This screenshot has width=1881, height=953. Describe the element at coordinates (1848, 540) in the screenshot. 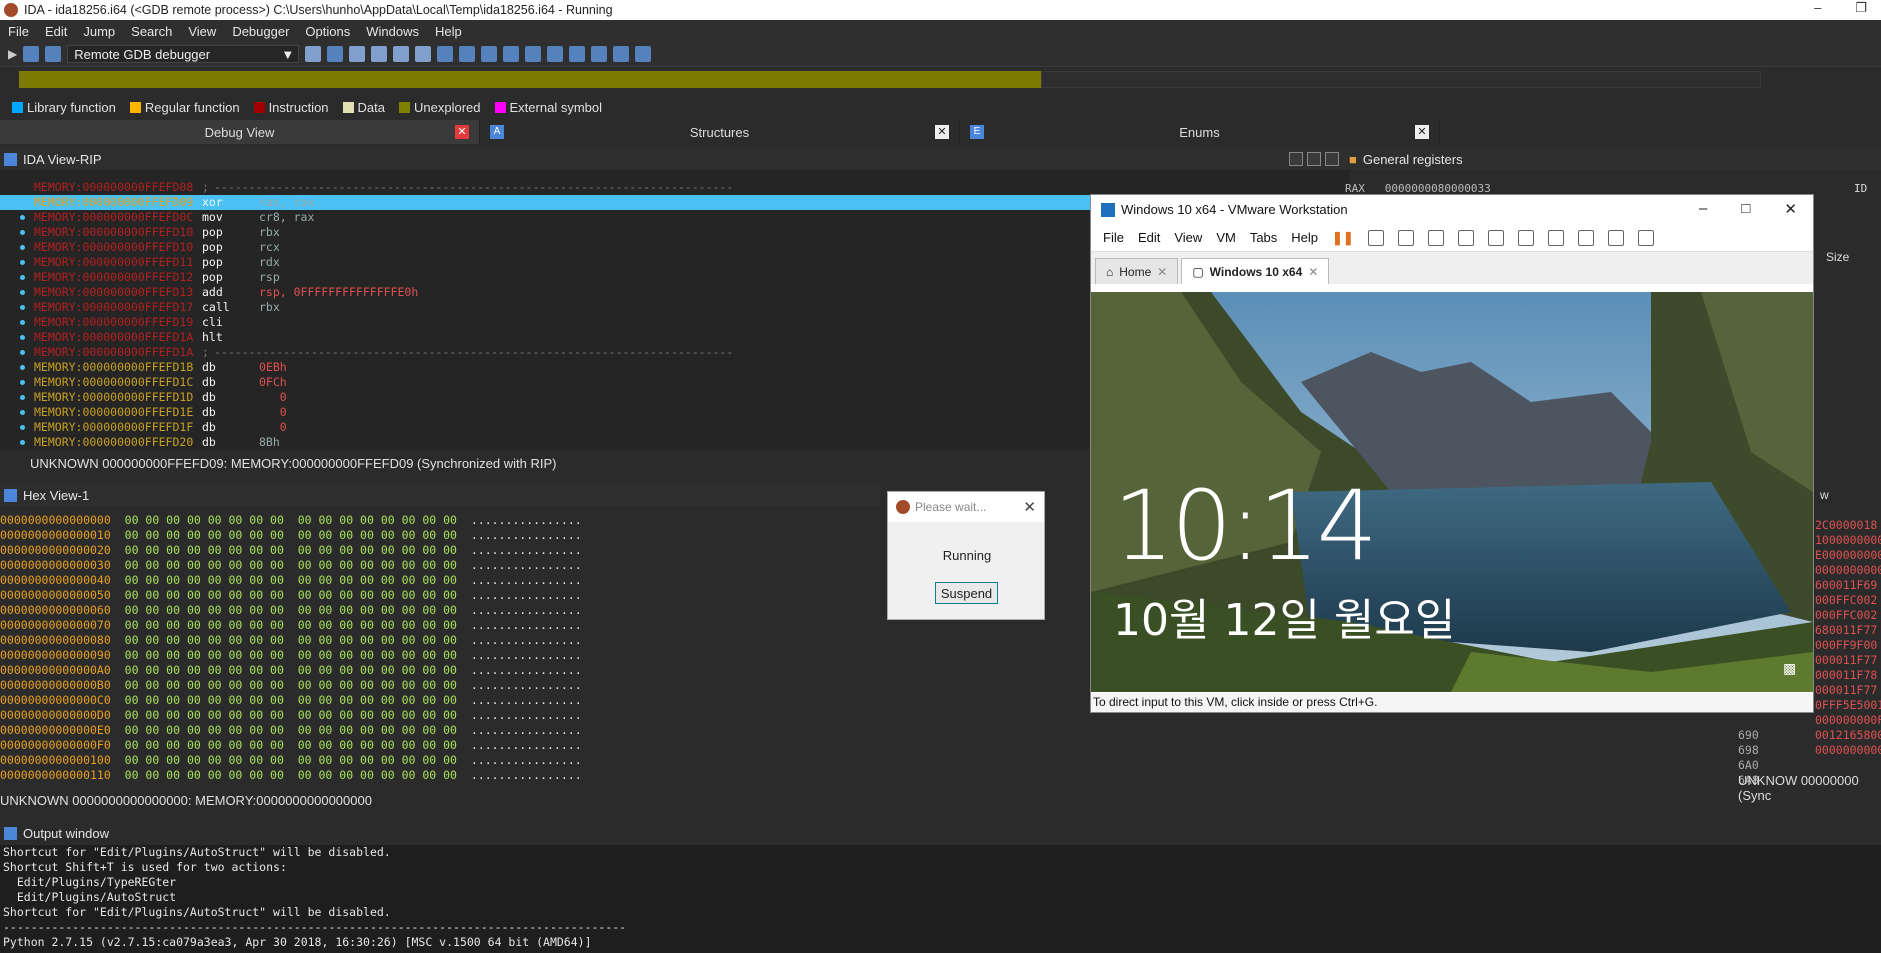

I see `stack-value: 1000000000` at that location.